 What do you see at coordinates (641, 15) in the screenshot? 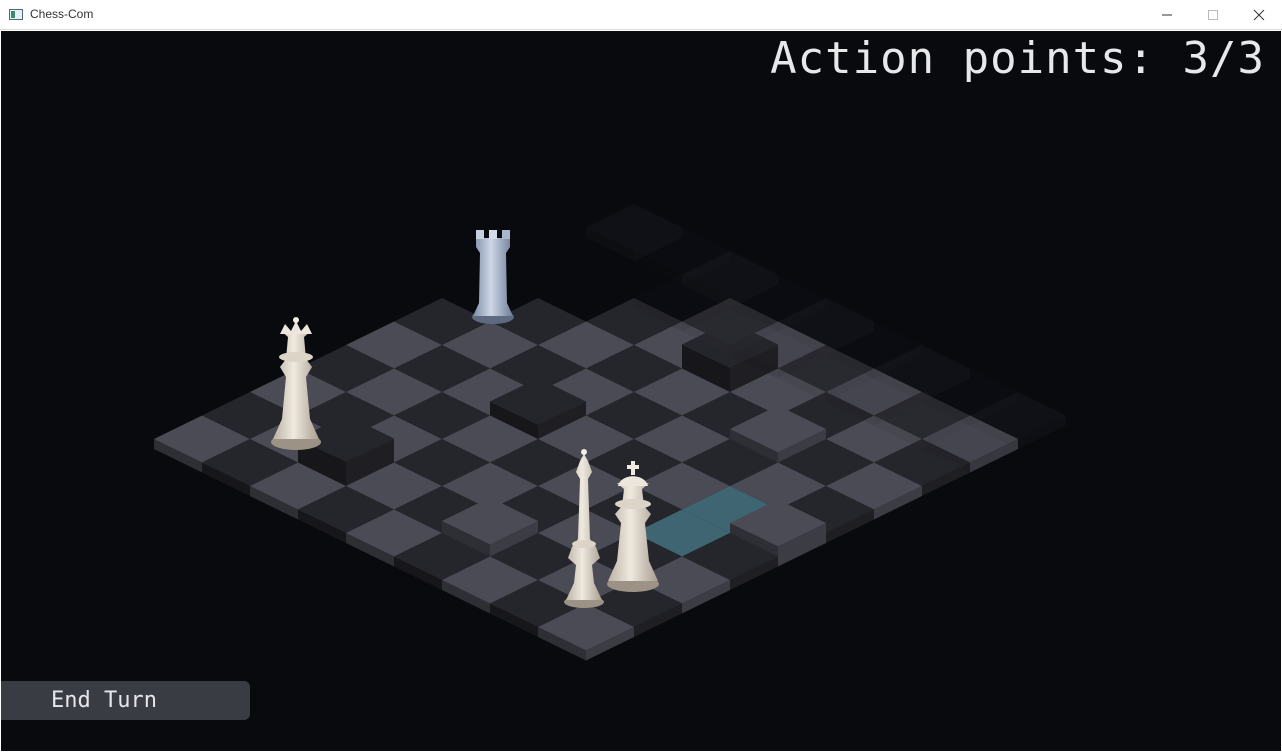
I see `window-titlebar: Chess-Com` at bounding box center [641, 15].